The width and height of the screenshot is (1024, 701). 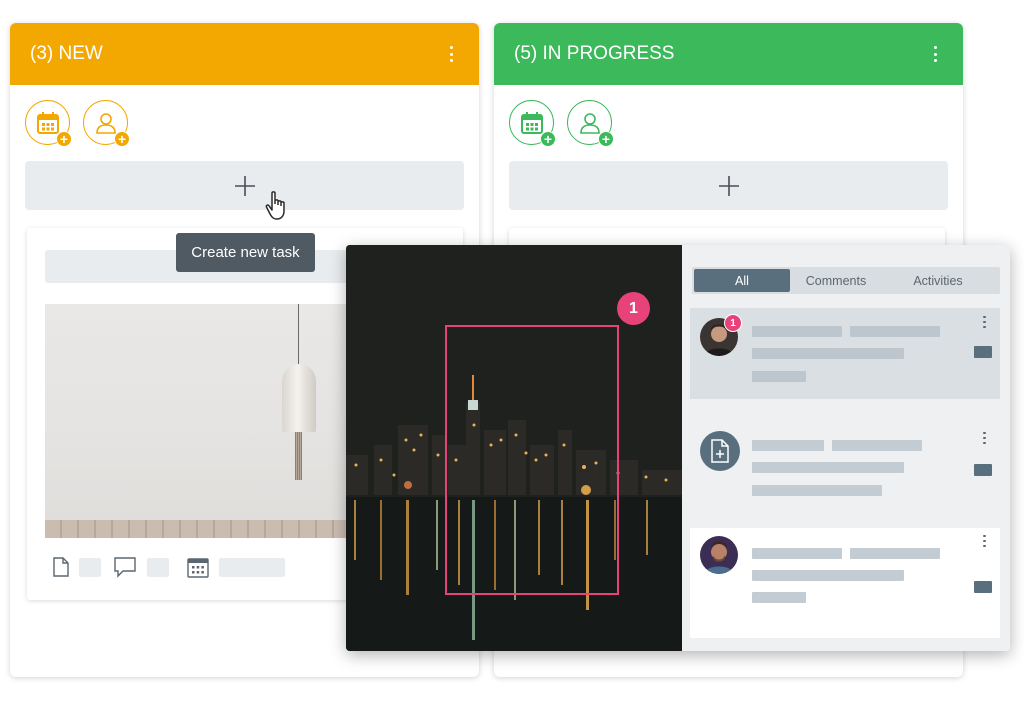 What do you see at coordinates (125, 567) in the screenshot?
I see `comment-icon` at bounding box center [125, 567].